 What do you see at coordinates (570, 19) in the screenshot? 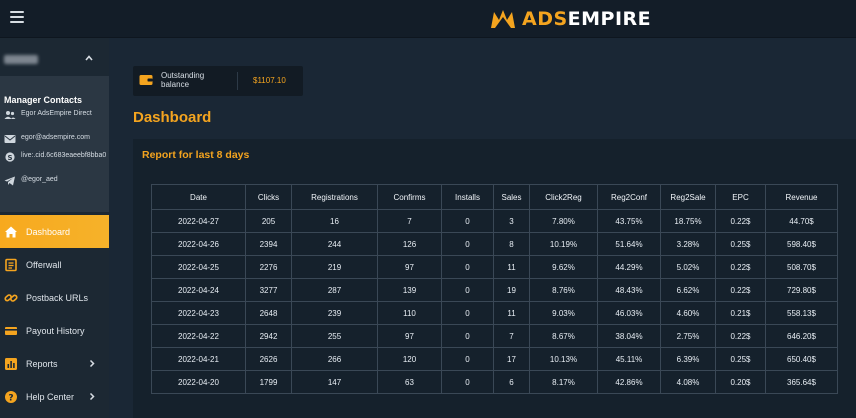
I see `logo: ADSEMPIRE` at bounding box center [570, 19].